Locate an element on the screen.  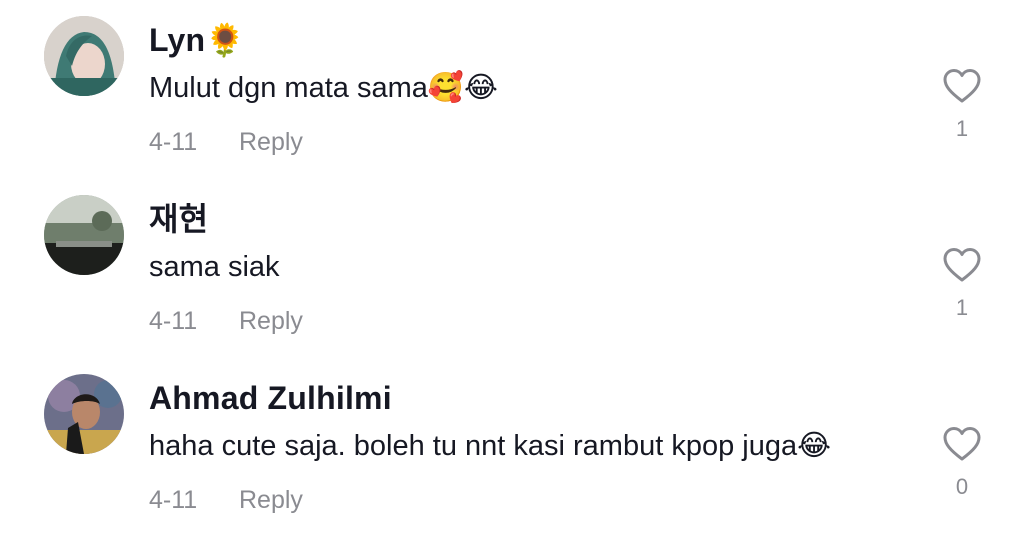
comment-username: 재현 is located at coordinates (178, 219).